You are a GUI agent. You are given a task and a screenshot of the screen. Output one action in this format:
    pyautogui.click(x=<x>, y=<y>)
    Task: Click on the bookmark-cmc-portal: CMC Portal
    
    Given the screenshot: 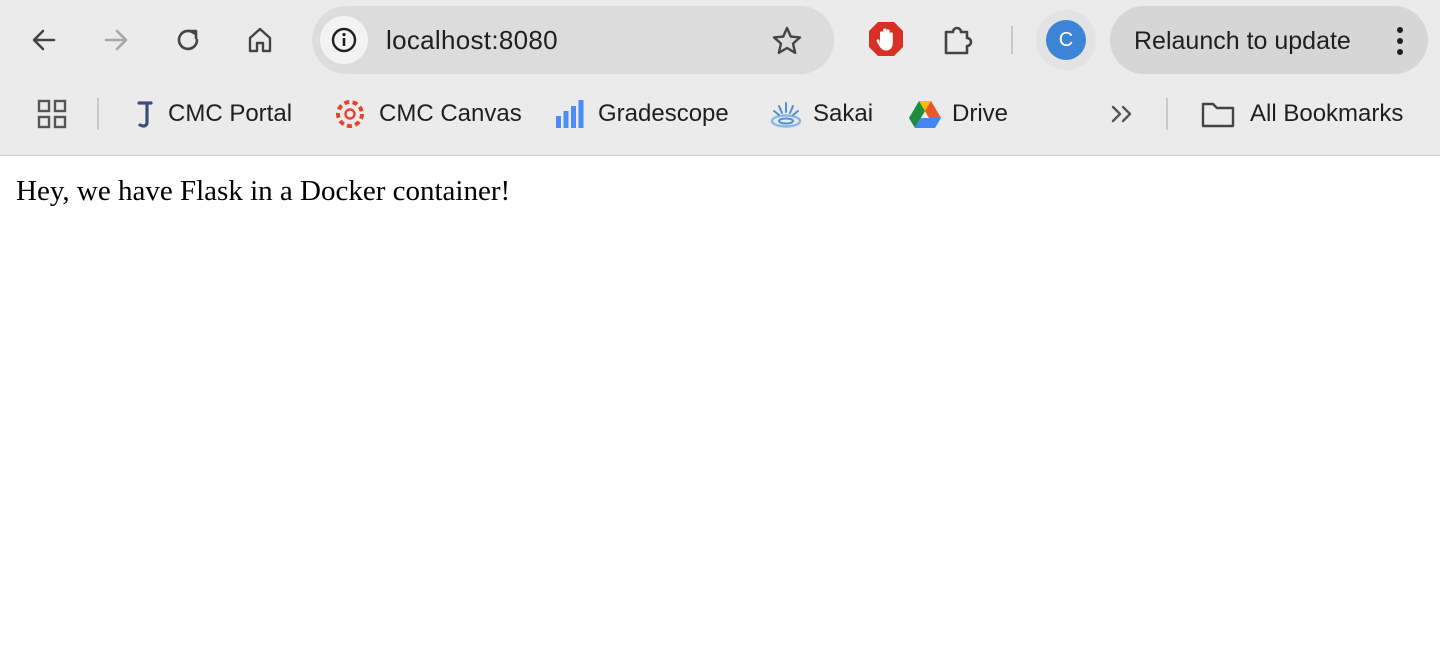 What is the action you would take?
    pyautogui.click(x=212, y=114)
    